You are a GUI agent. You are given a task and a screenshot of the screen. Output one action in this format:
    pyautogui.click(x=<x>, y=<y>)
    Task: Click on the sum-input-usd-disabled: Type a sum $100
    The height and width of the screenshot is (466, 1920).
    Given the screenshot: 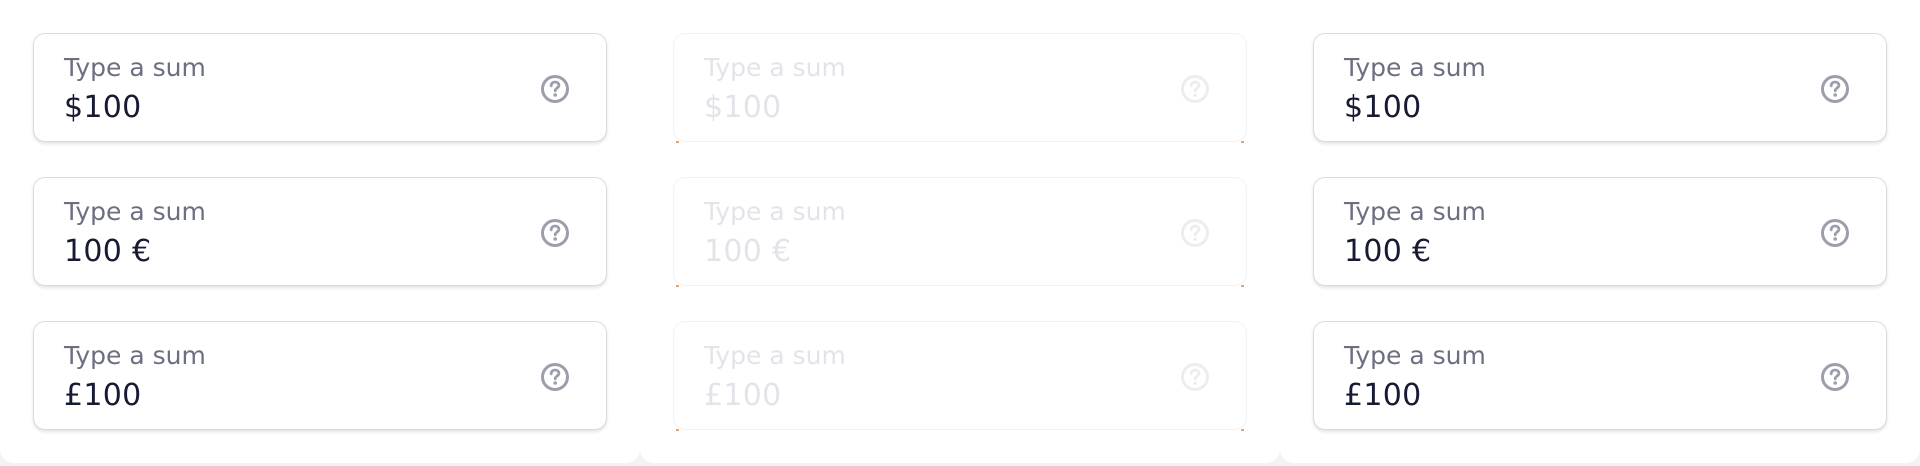 What is the action you would take?
    pyautogui.click(x=960, y=88)
    